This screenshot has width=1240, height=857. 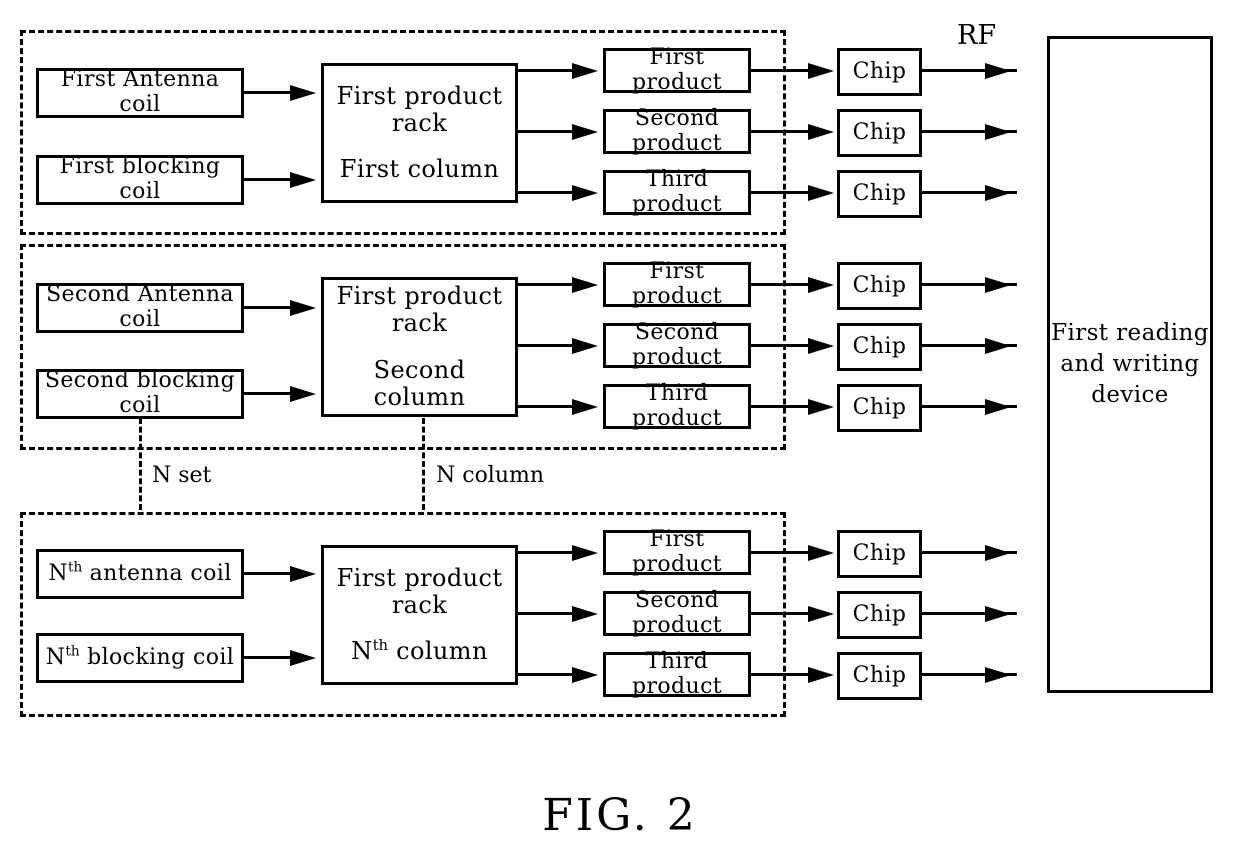 I want to click on first-product-rack-second-column-box: First product rack Second column, so click(x=419, y=347).